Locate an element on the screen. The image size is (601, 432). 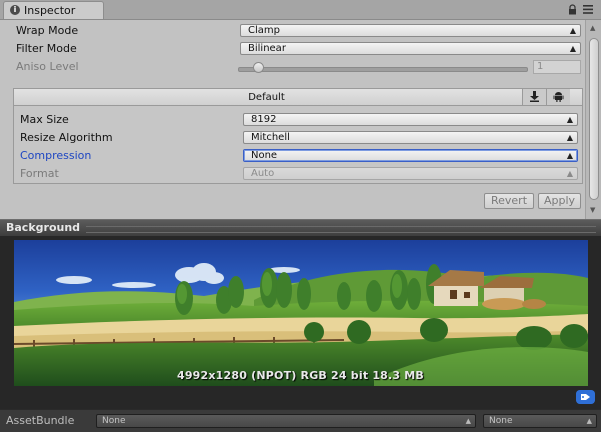
filter-mode-dropdown: Bilinear ▲︎ is located at coordinates (410, 48).